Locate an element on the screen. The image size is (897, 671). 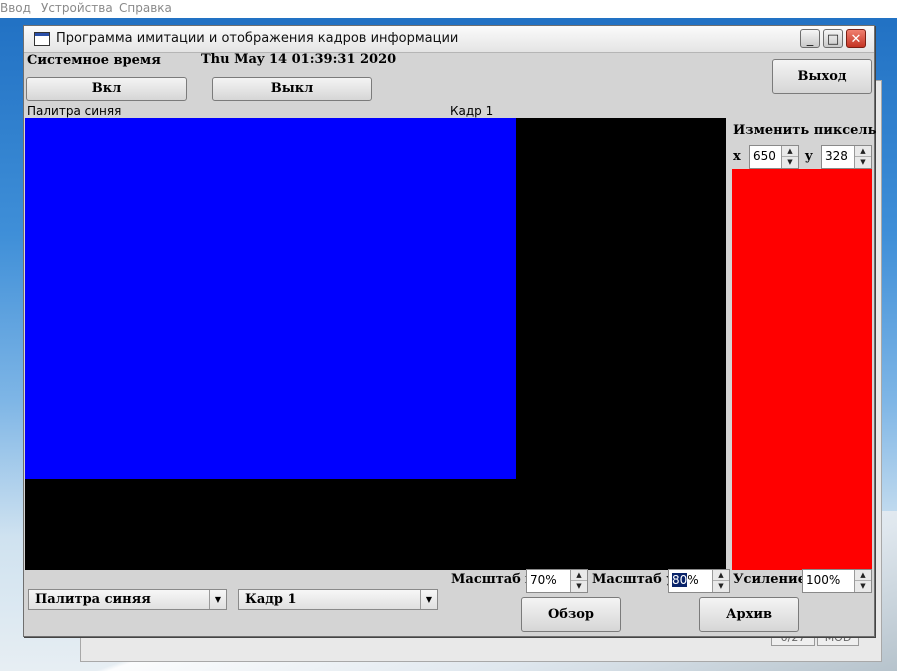
gain-arrows: ▲ ▼ is located at coordinates (862, 581).